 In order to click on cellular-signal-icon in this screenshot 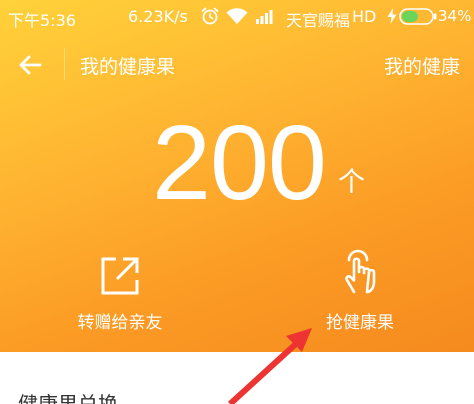, I will do `click(264, 17)`.